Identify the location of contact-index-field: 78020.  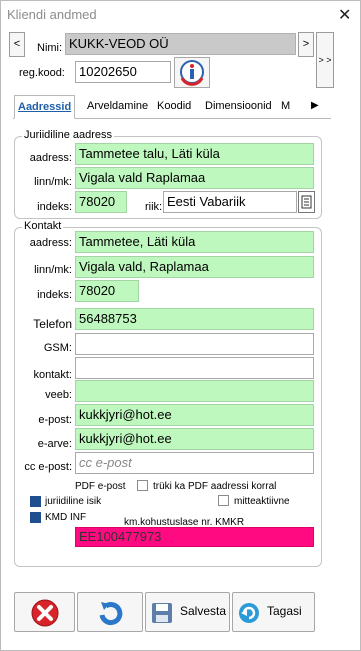
(107, 291).